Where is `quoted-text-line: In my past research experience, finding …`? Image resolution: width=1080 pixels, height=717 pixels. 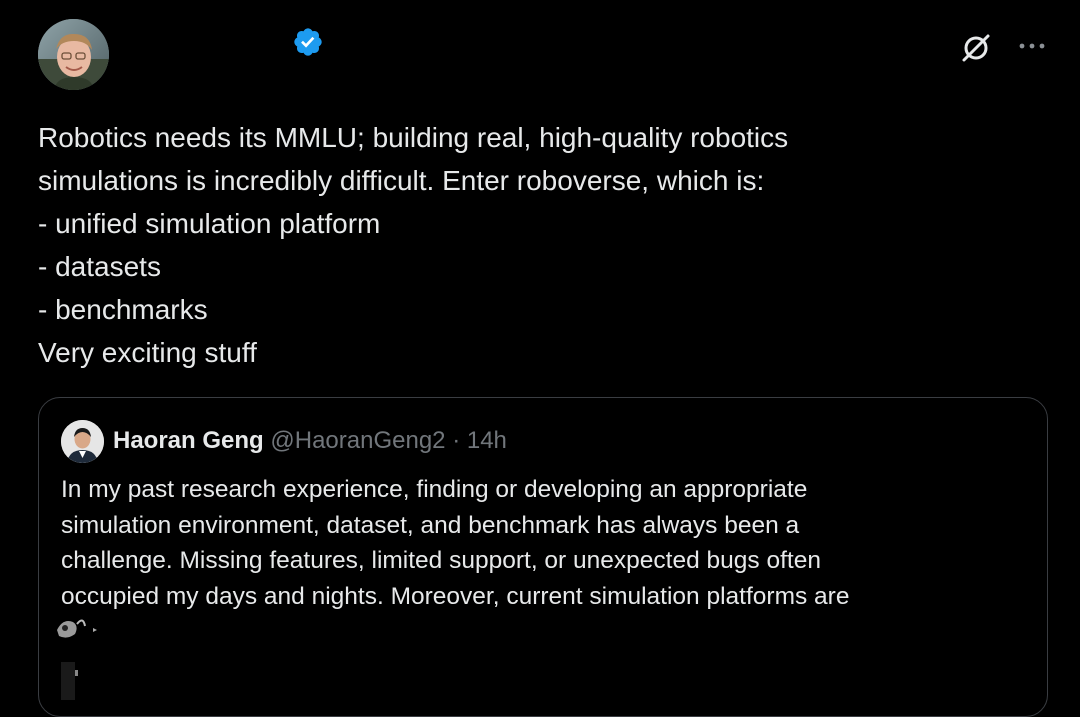
quoted-text-line: In my past research experience, finding … is located at coordinates (434, 489).